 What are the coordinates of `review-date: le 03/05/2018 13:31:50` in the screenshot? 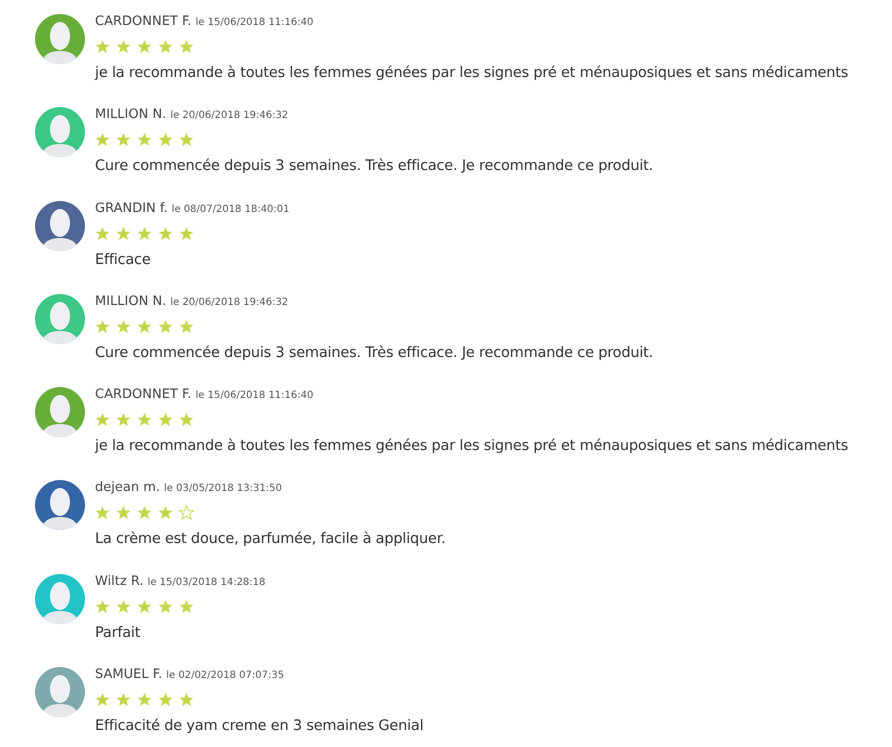 It's located at (223, 489).